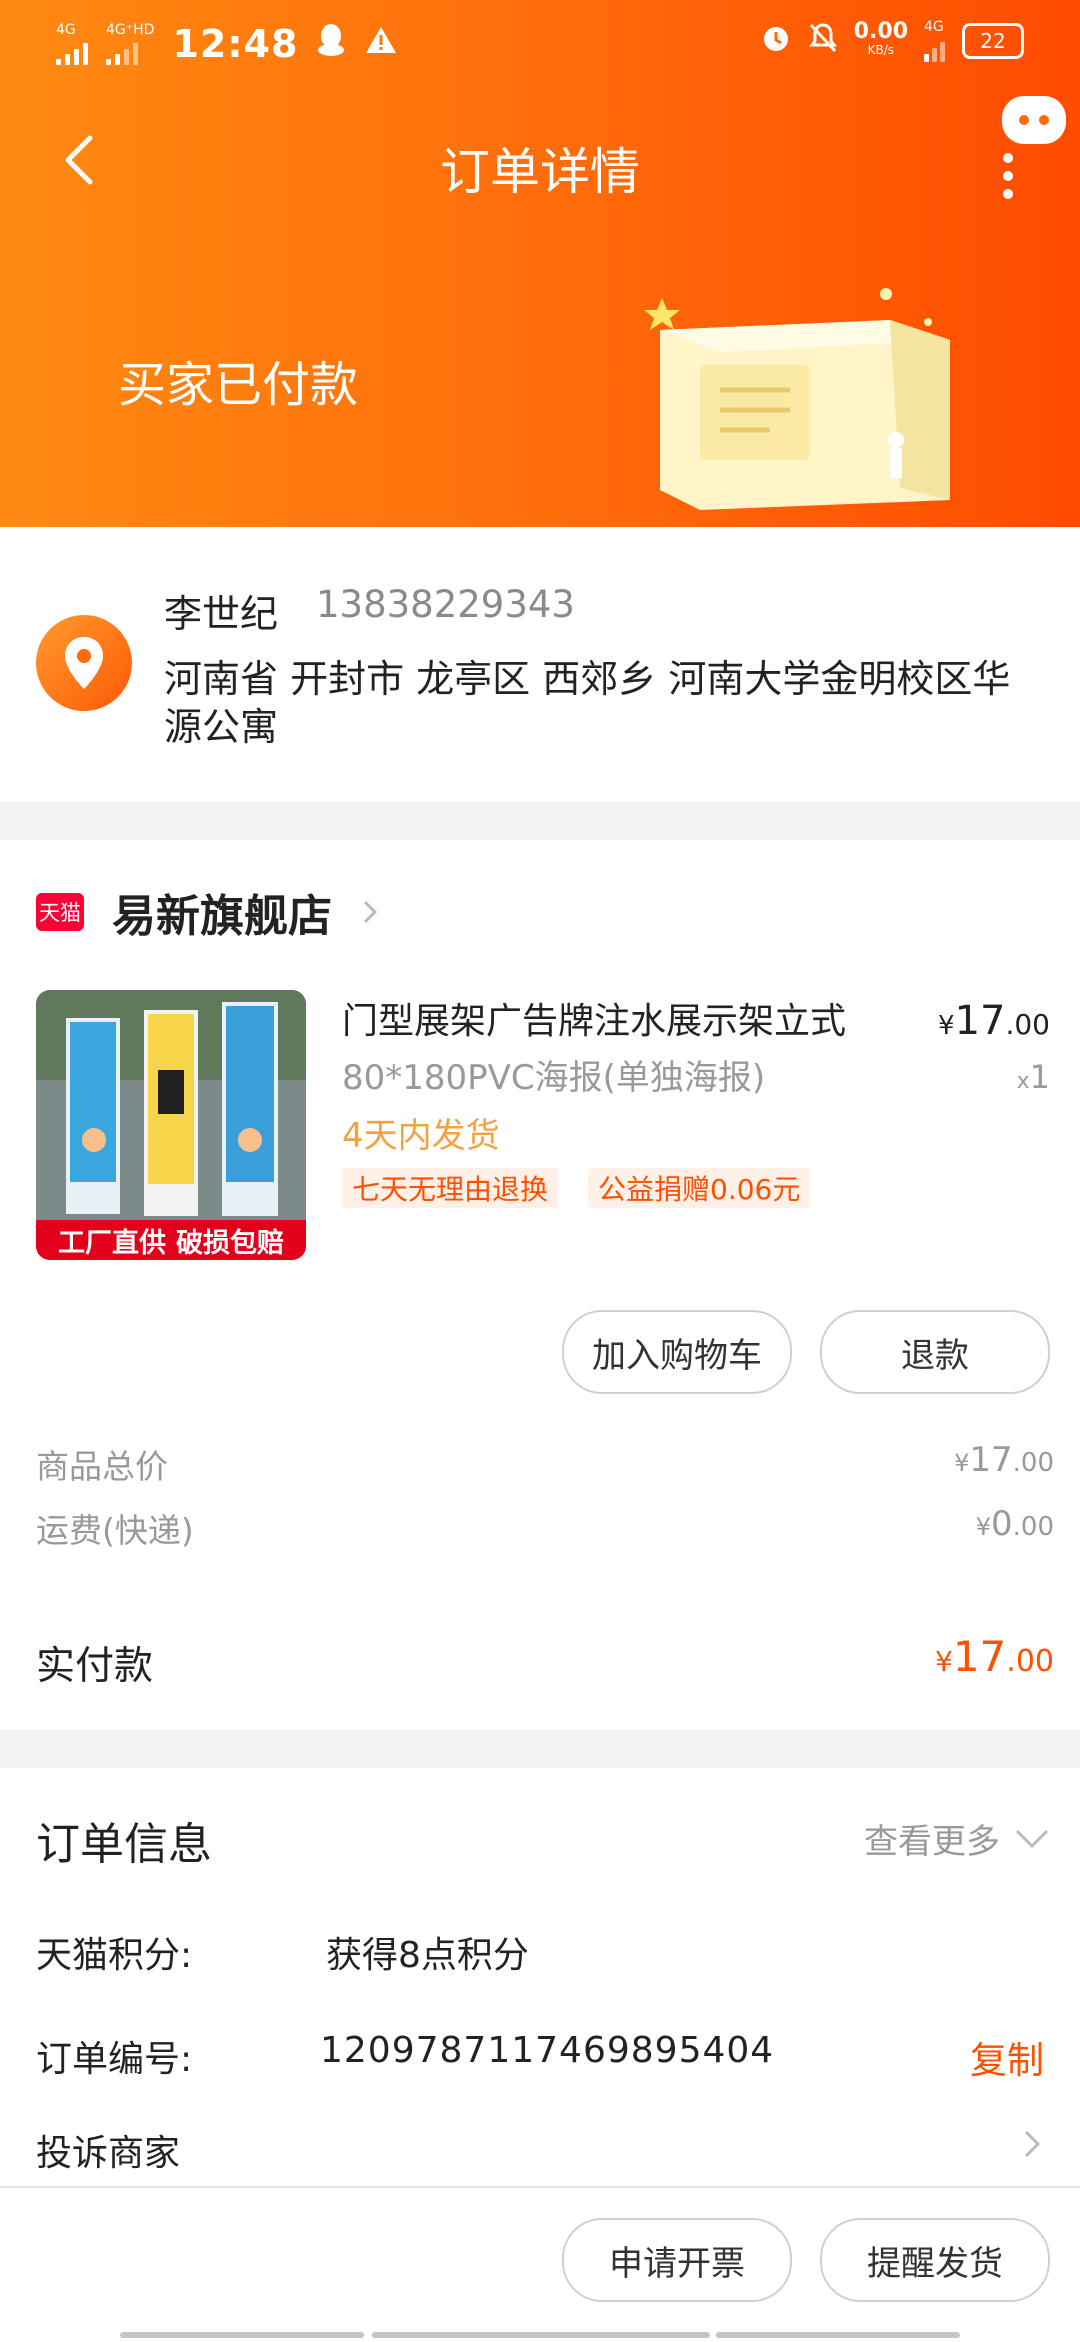 This screenshot has width=1080, height=2342. Describe the element at coordinates (880, 31) in the screenshot. I see `network-speed-value: 0.00` at that location.